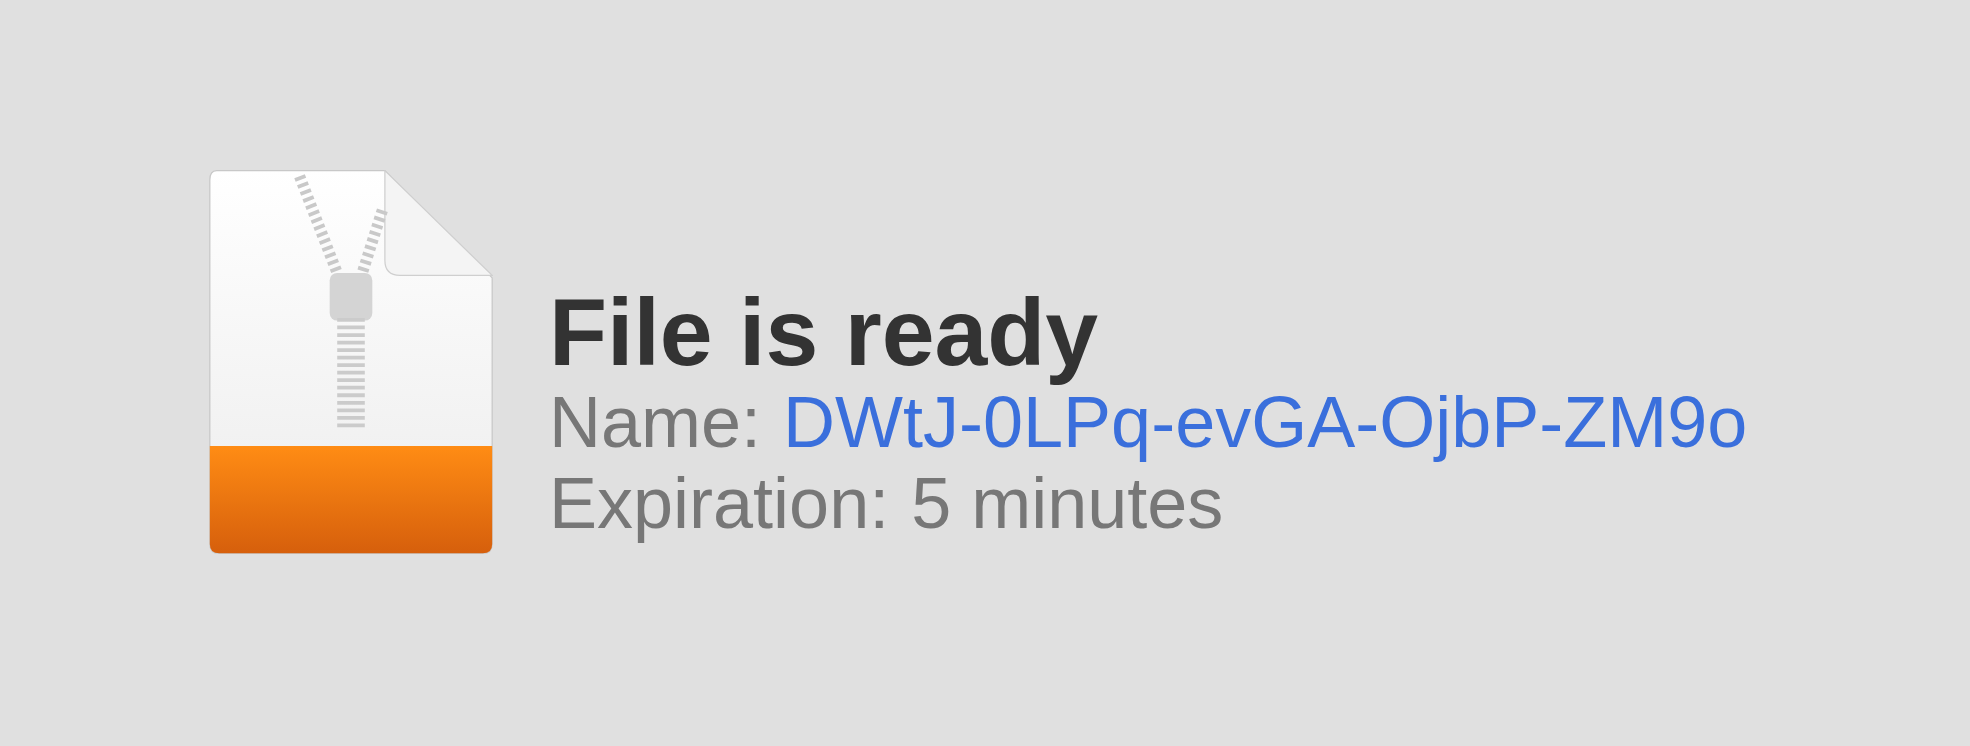 This screenshot has height=746, width=1970. What do you see at coordinates (655, 422) in the screenshot?
I see `field-label: Name:` at bounding box center [655, 422].